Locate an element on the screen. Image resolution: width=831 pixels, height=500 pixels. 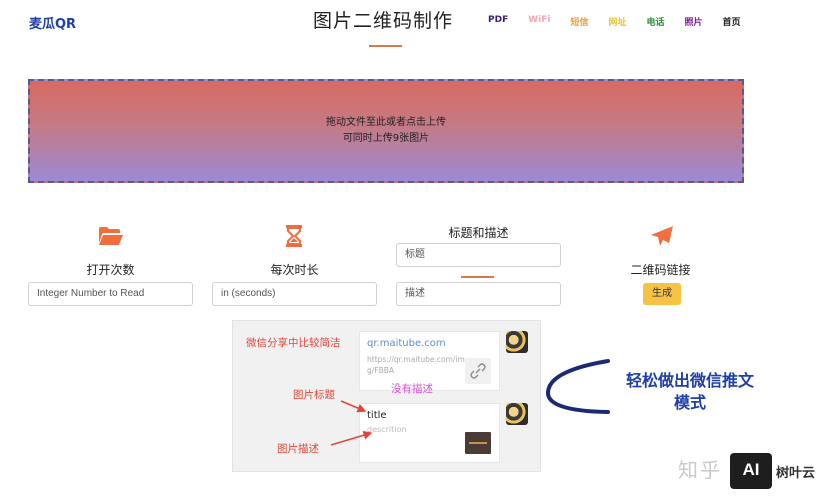
duration-label: 每次时长 is located at coordinates (294, 270).